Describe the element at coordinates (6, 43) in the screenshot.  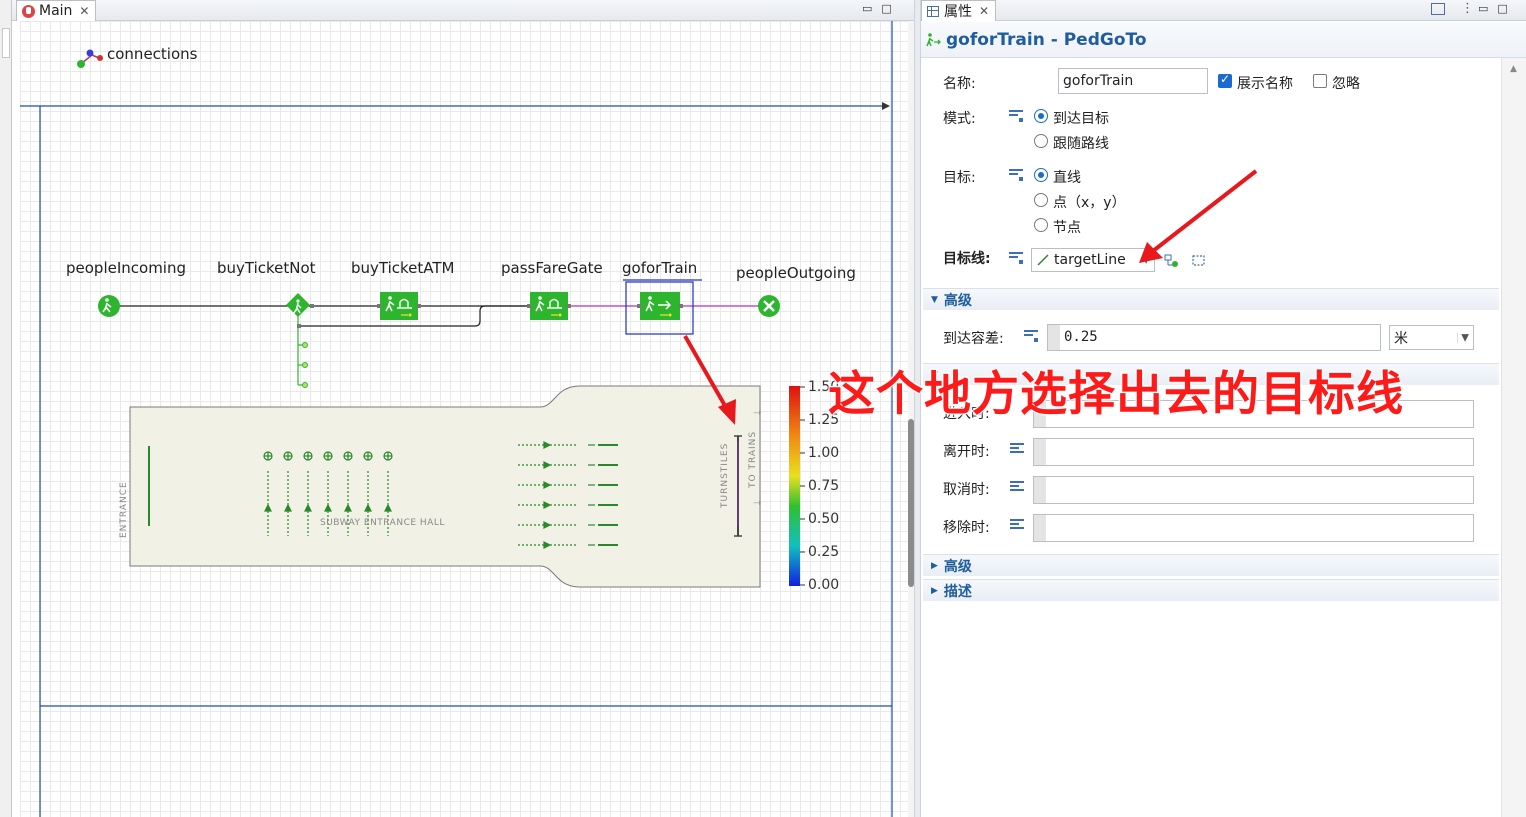
I see `minimized-view-tab` at that location.